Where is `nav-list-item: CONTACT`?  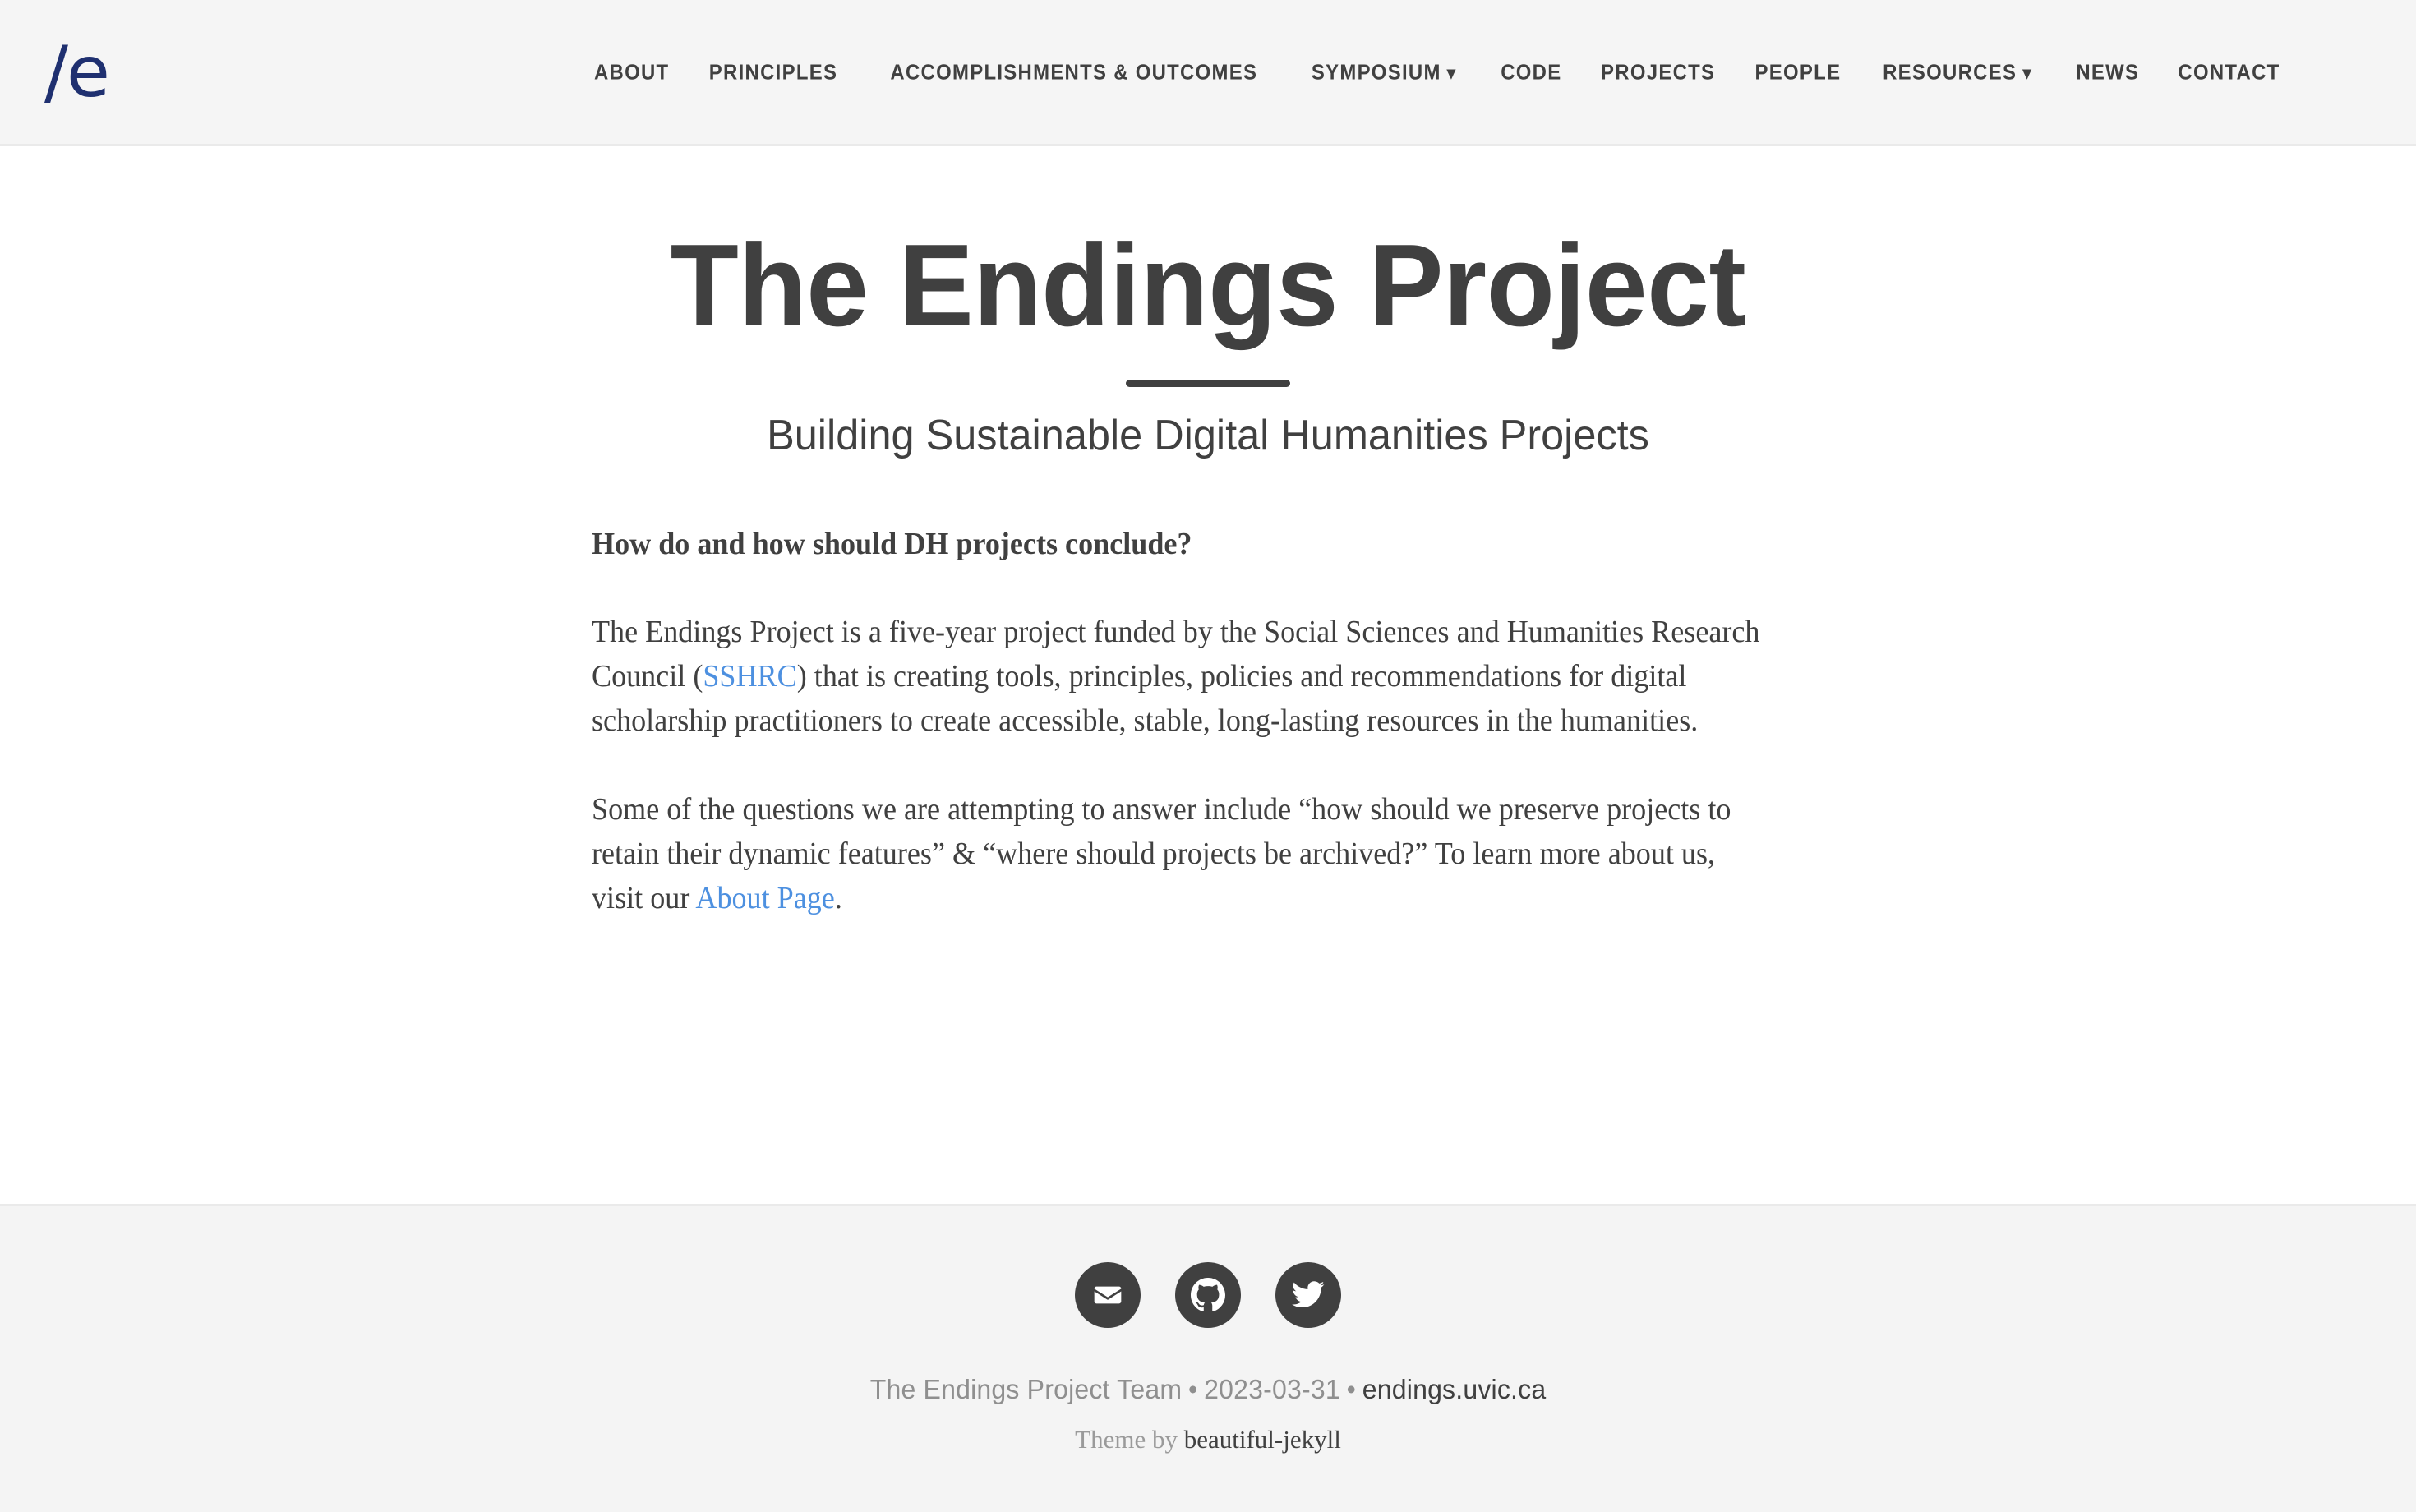 nav-list-item: CONTACT is located at coordinates (2229, 72).